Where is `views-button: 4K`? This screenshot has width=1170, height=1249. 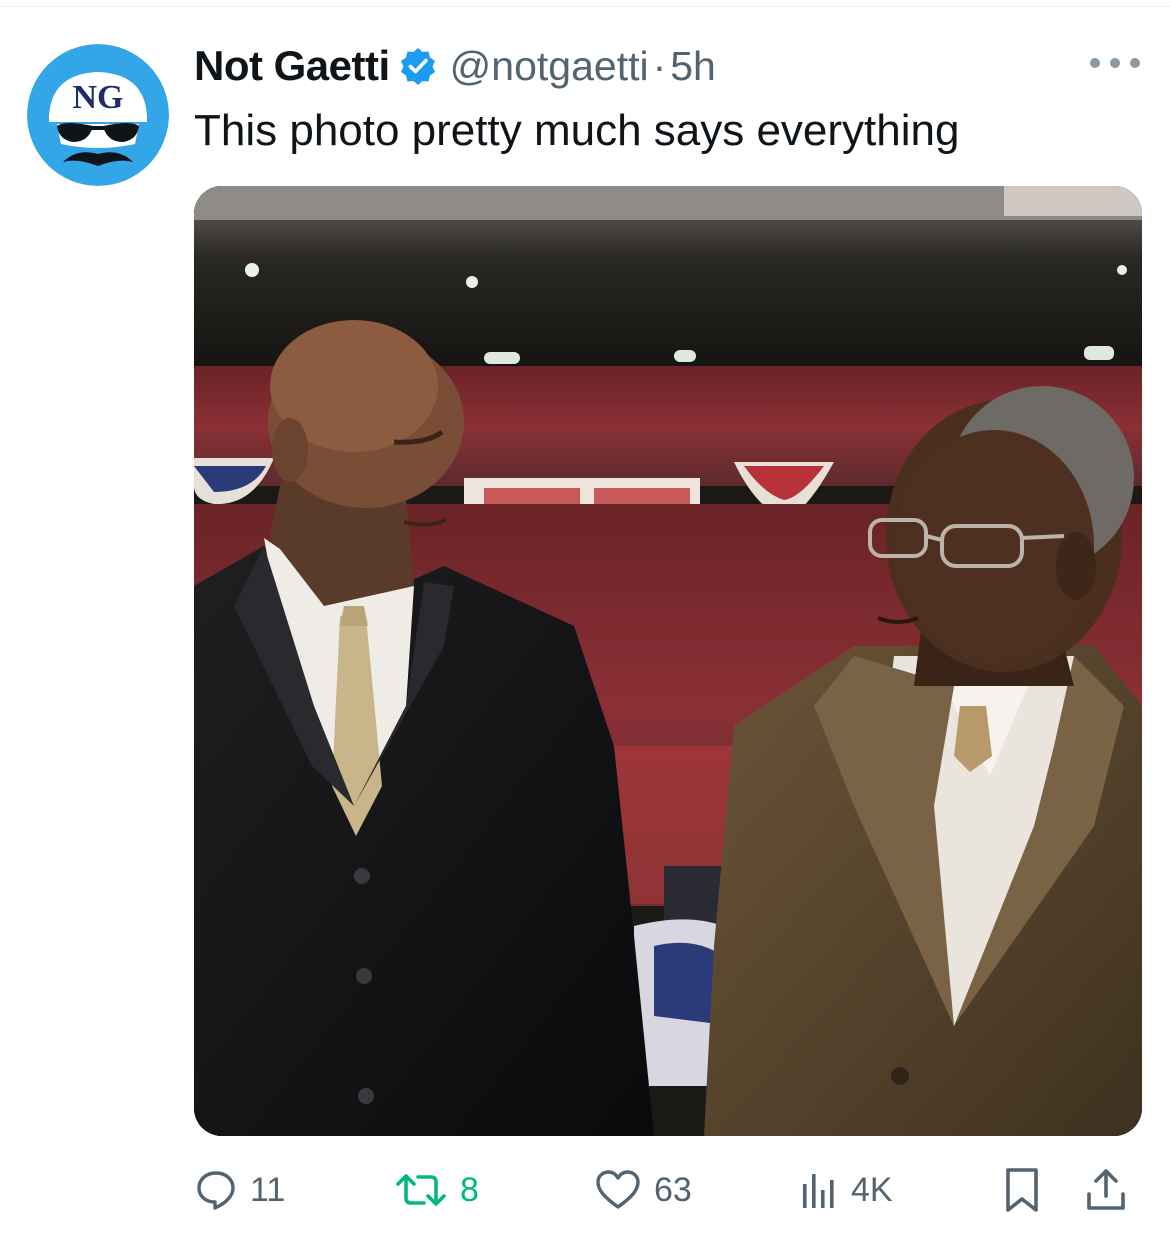 views-button: 4K is located at coordinates (846, 1190).